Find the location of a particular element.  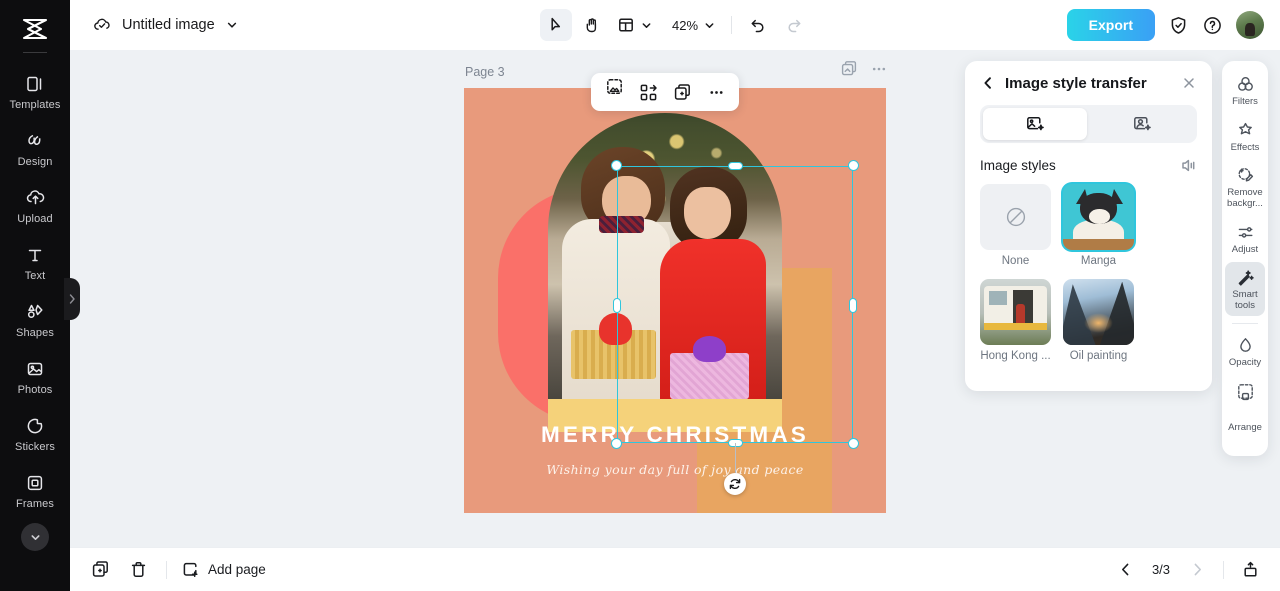

layout-tool-button is located at coordinates (635, 25).